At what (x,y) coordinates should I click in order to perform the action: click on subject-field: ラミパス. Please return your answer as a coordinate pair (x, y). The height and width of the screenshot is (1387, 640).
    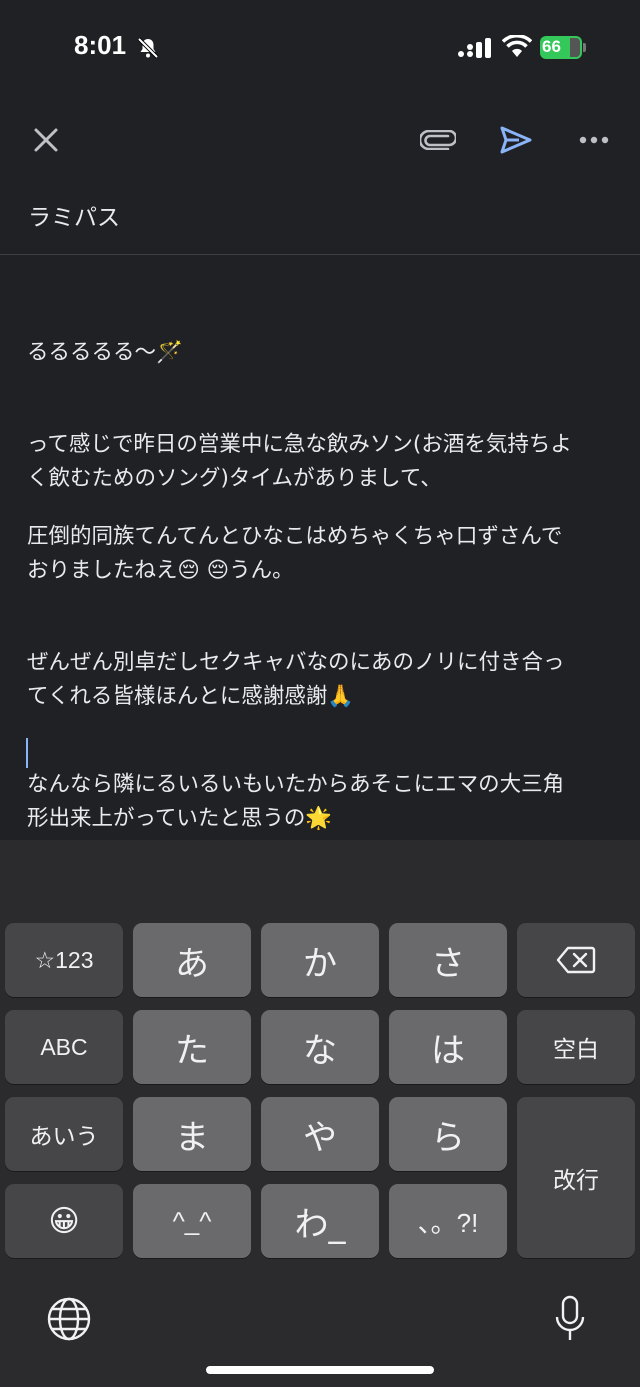
    Looking at the image, I should click on (74, 215).